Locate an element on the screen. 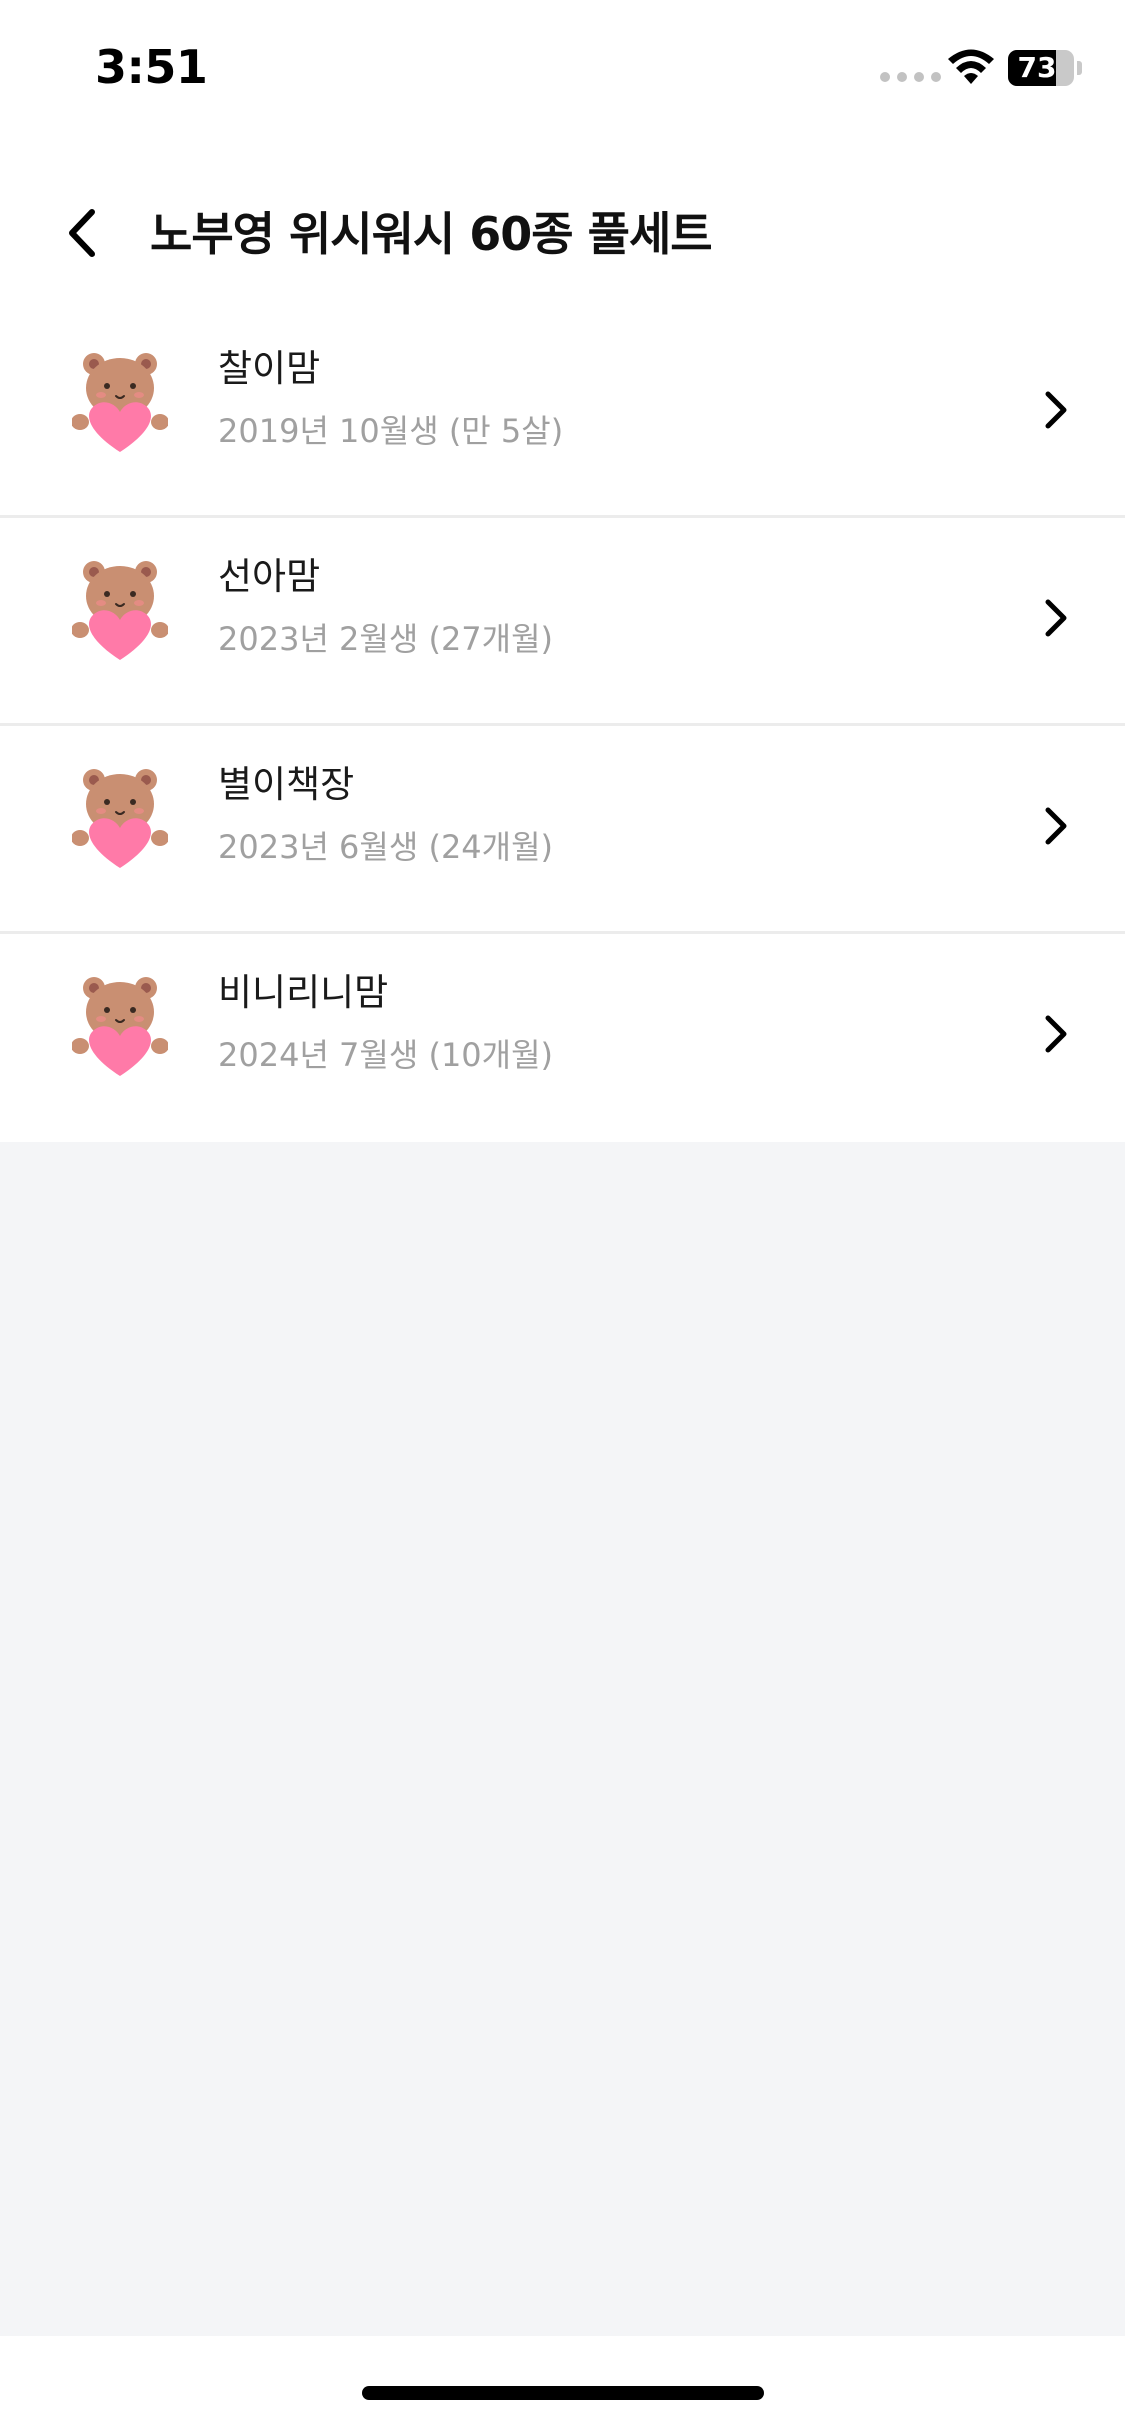  home-indicator is located at coordinates (563, 2393).